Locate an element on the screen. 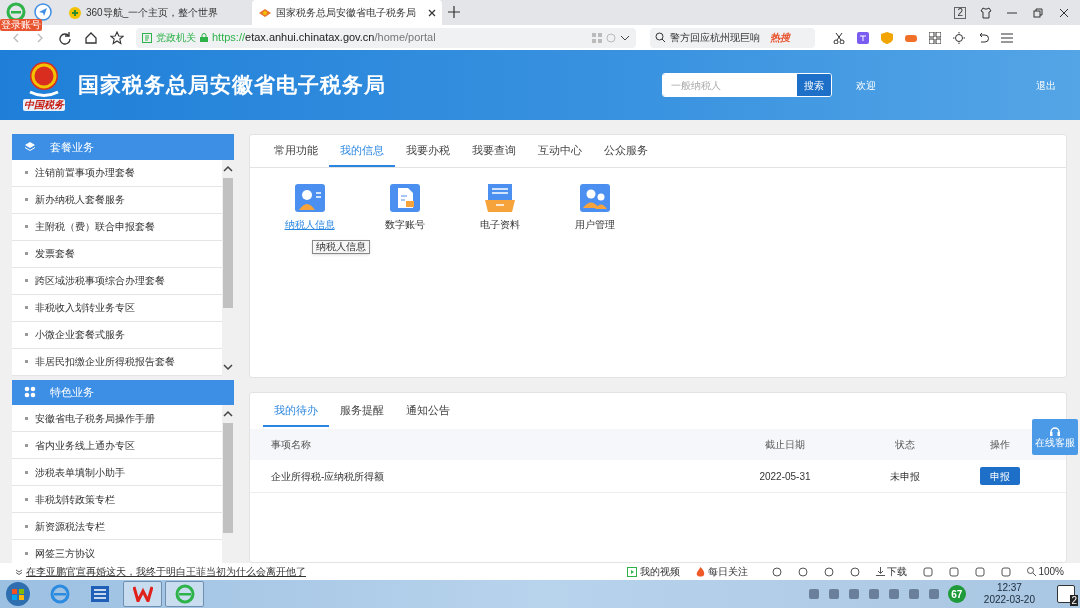  table-cell-text: 2022-05-31 is located at coordinates (785, 476).